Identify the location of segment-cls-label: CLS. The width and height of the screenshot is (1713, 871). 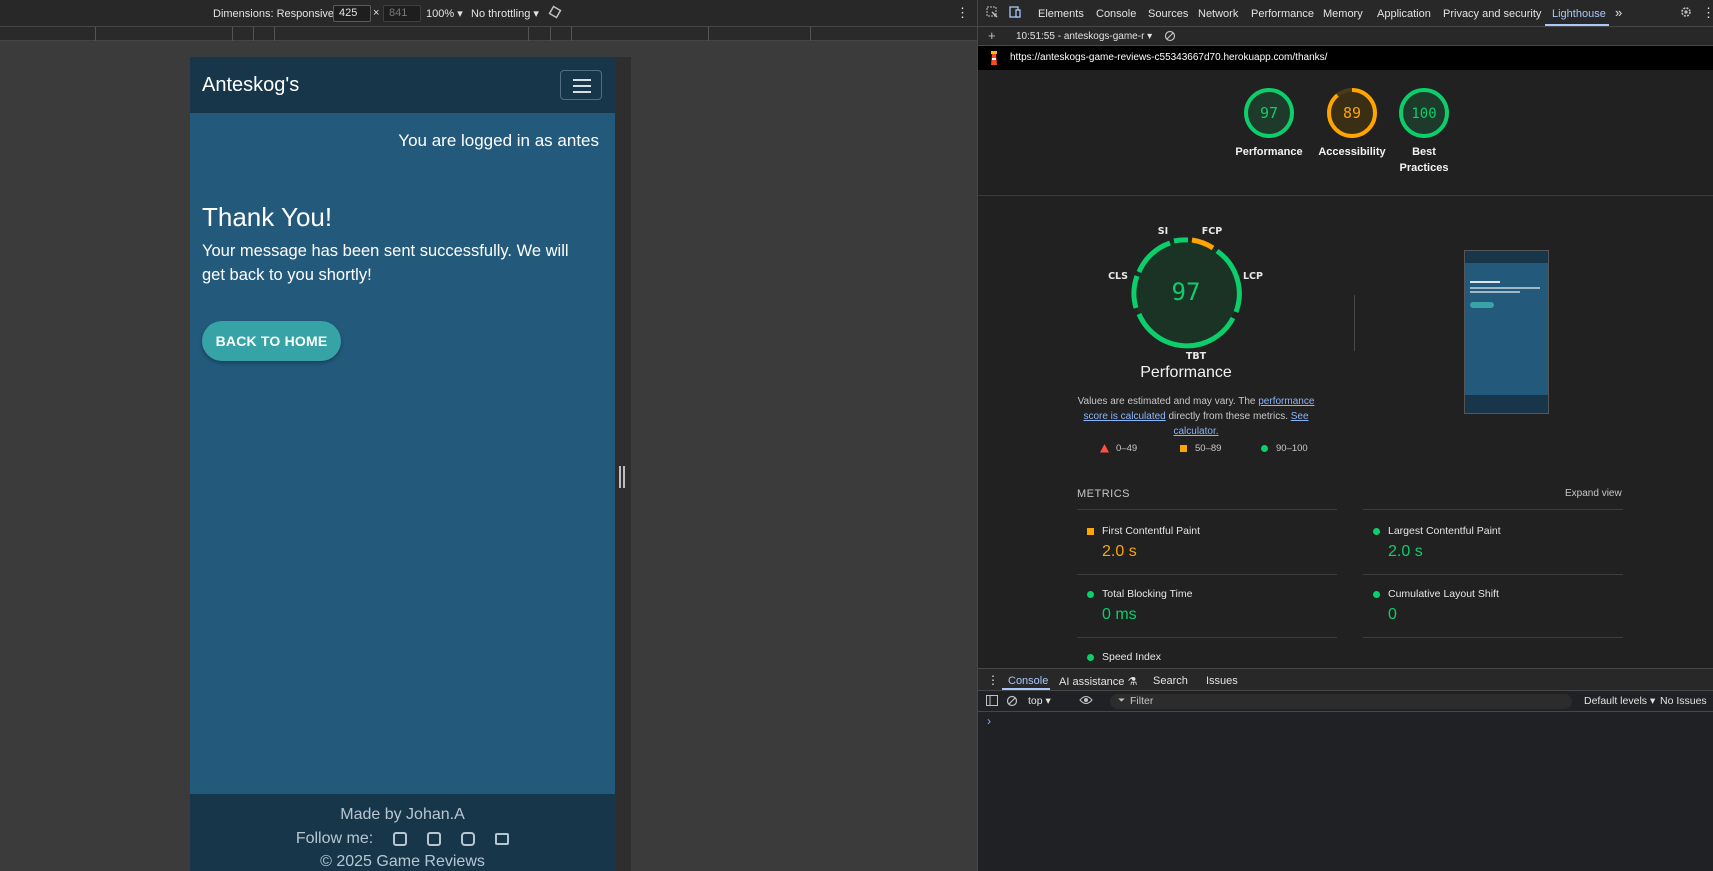
(1118, 276).